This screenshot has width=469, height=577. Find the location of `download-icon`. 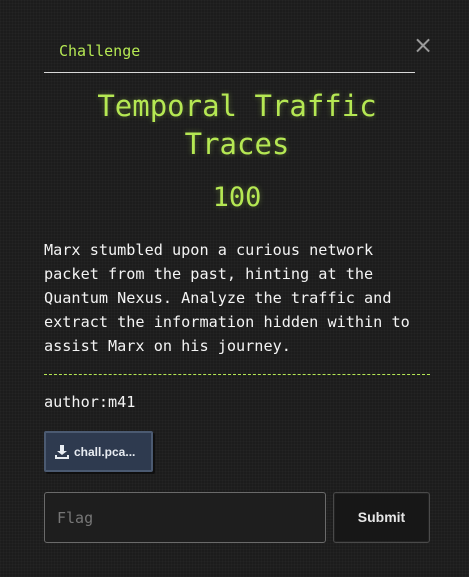

download-icon is located at coordinates (62, 452).